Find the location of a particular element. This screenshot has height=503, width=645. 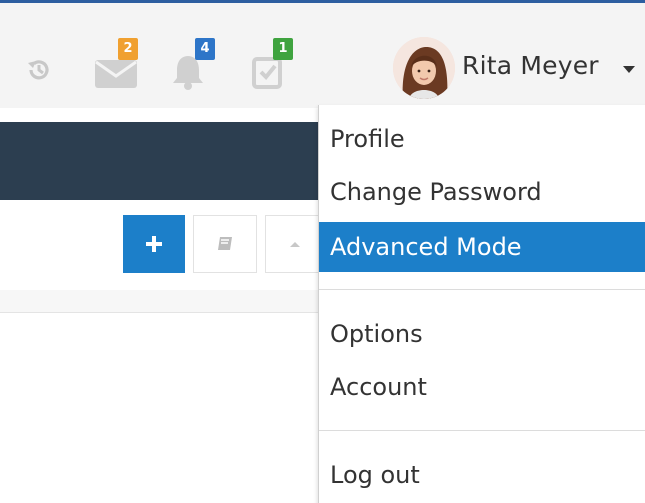

caret-up-icon is located at coordinates (295, 244).